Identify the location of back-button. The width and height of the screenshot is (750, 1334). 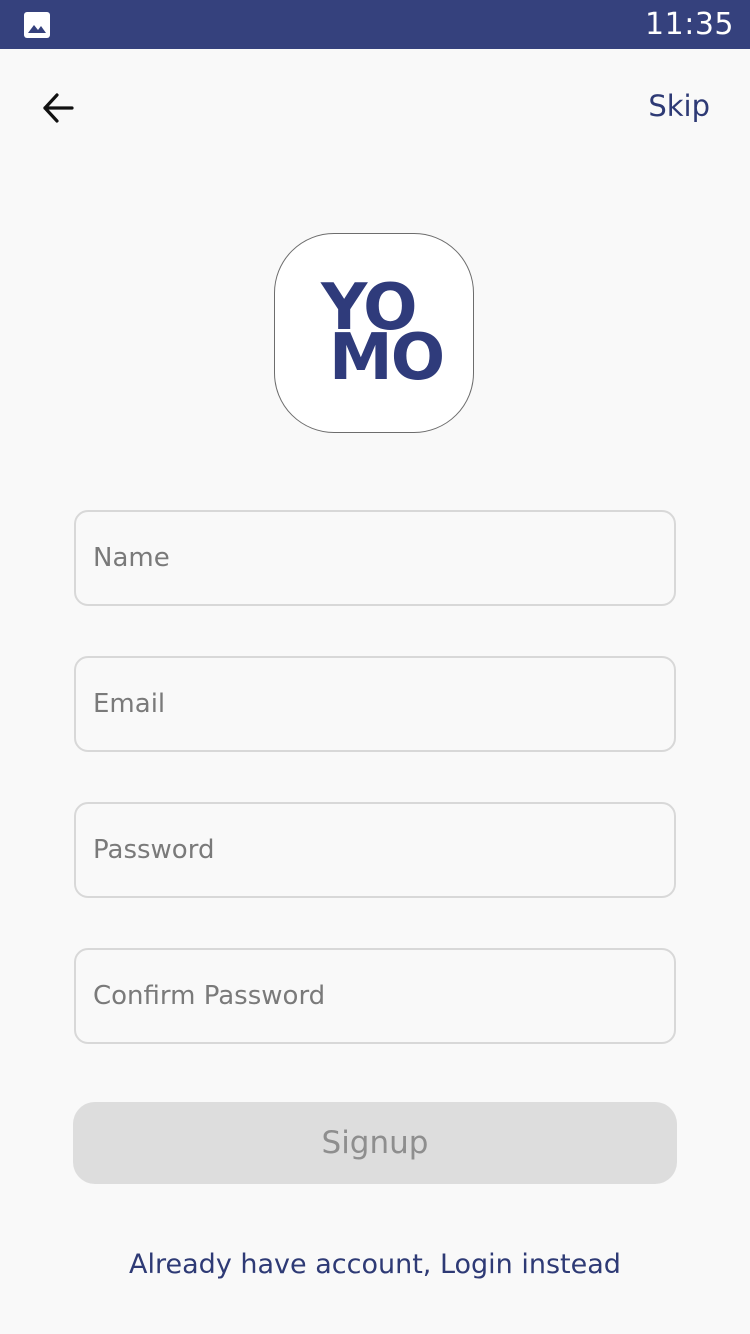
(58, 108).